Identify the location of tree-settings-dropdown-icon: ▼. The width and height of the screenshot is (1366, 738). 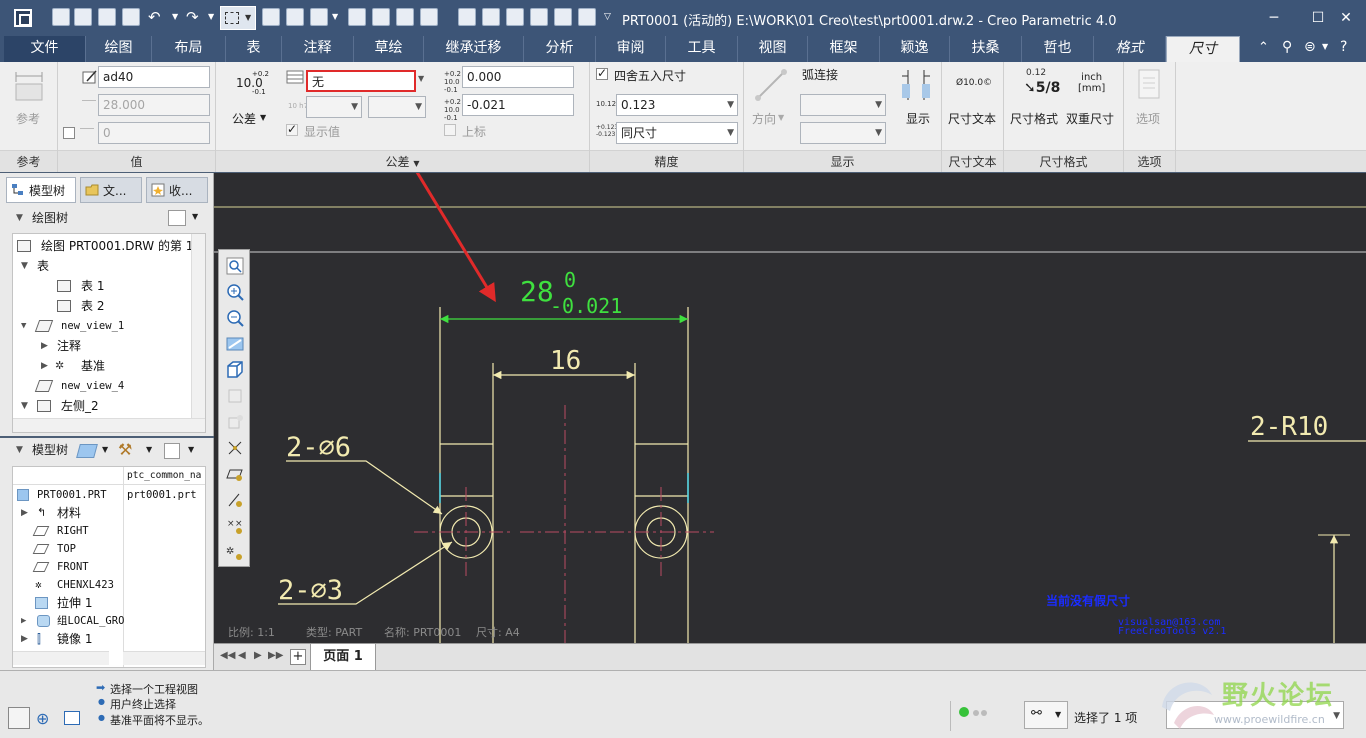
(195, 216).